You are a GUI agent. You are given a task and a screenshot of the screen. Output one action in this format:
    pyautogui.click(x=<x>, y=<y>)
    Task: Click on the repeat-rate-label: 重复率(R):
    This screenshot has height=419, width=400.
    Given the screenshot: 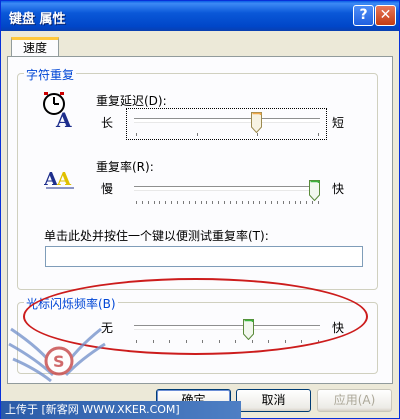 What is the action you would take?
    pyautogui.click(x=125, y=167)
    